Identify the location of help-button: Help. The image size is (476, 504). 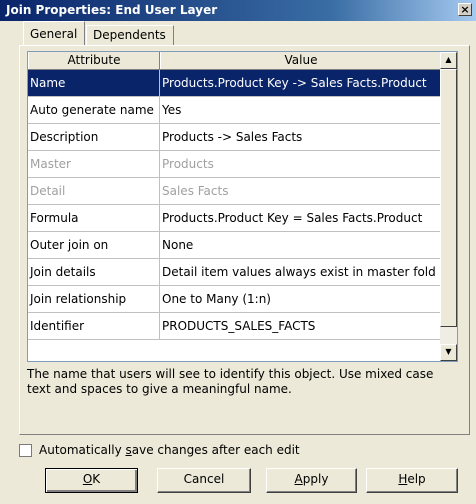
(412, 480).